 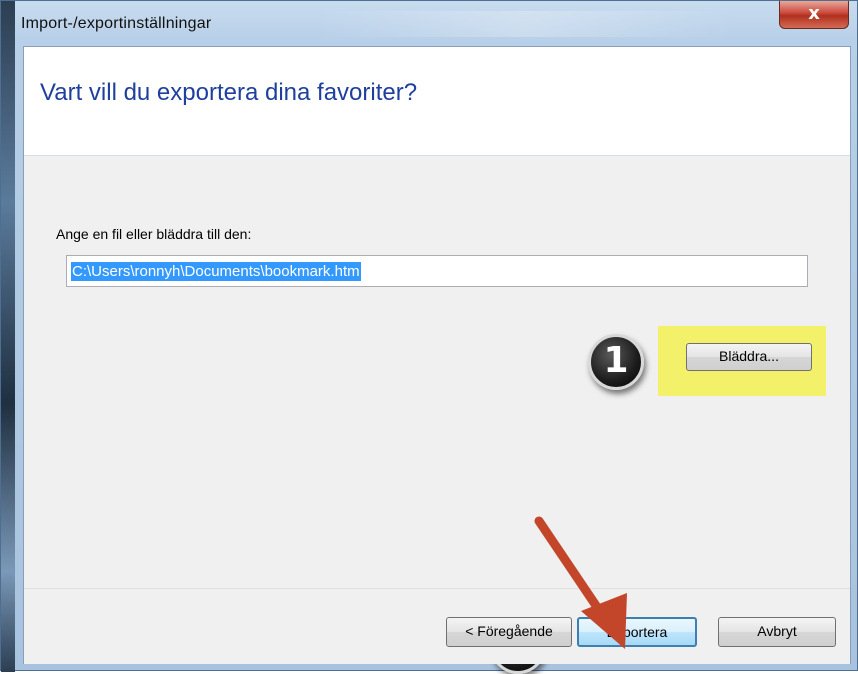 What do you see at coordinates (437, 626) in the screenshot?
I see `button-footer: < Föregående Exportera Avbryt` at bounding box center [437, 626].